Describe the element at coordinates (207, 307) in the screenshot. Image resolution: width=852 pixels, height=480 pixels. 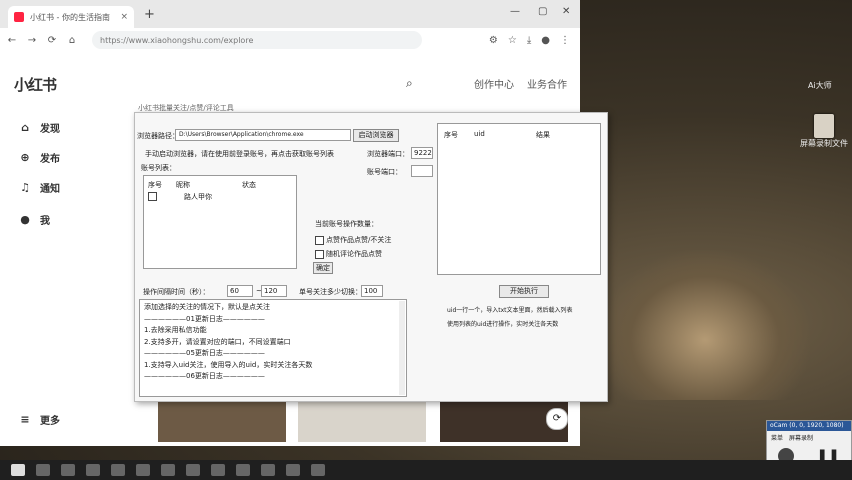
I see `log-line: 添加选择的关注的情况下，默认是点关注` at that location.